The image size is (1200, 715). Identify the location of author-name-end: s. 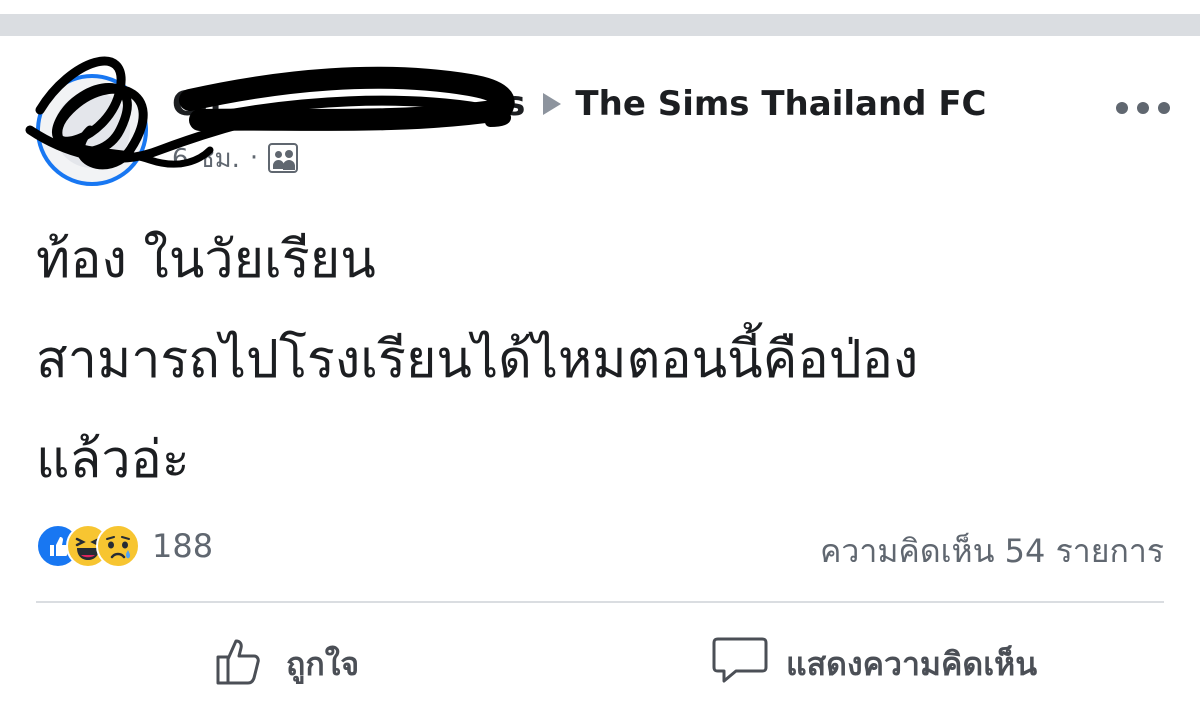
(515, 104).